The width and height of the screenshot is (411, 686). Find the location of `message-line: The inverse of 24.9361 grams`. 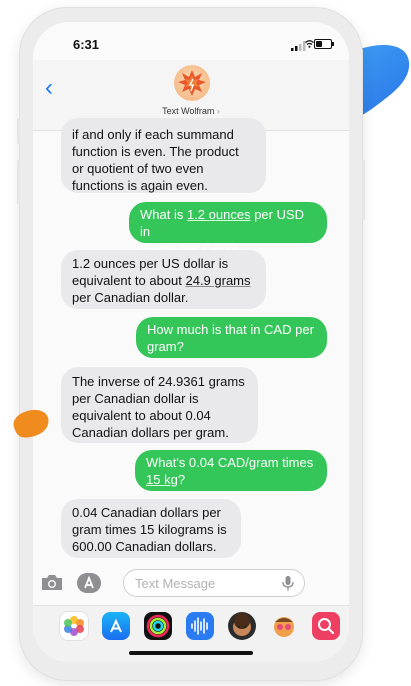

message-line: The inverse of 24.9361 grams is located at coordinates (158, 381).